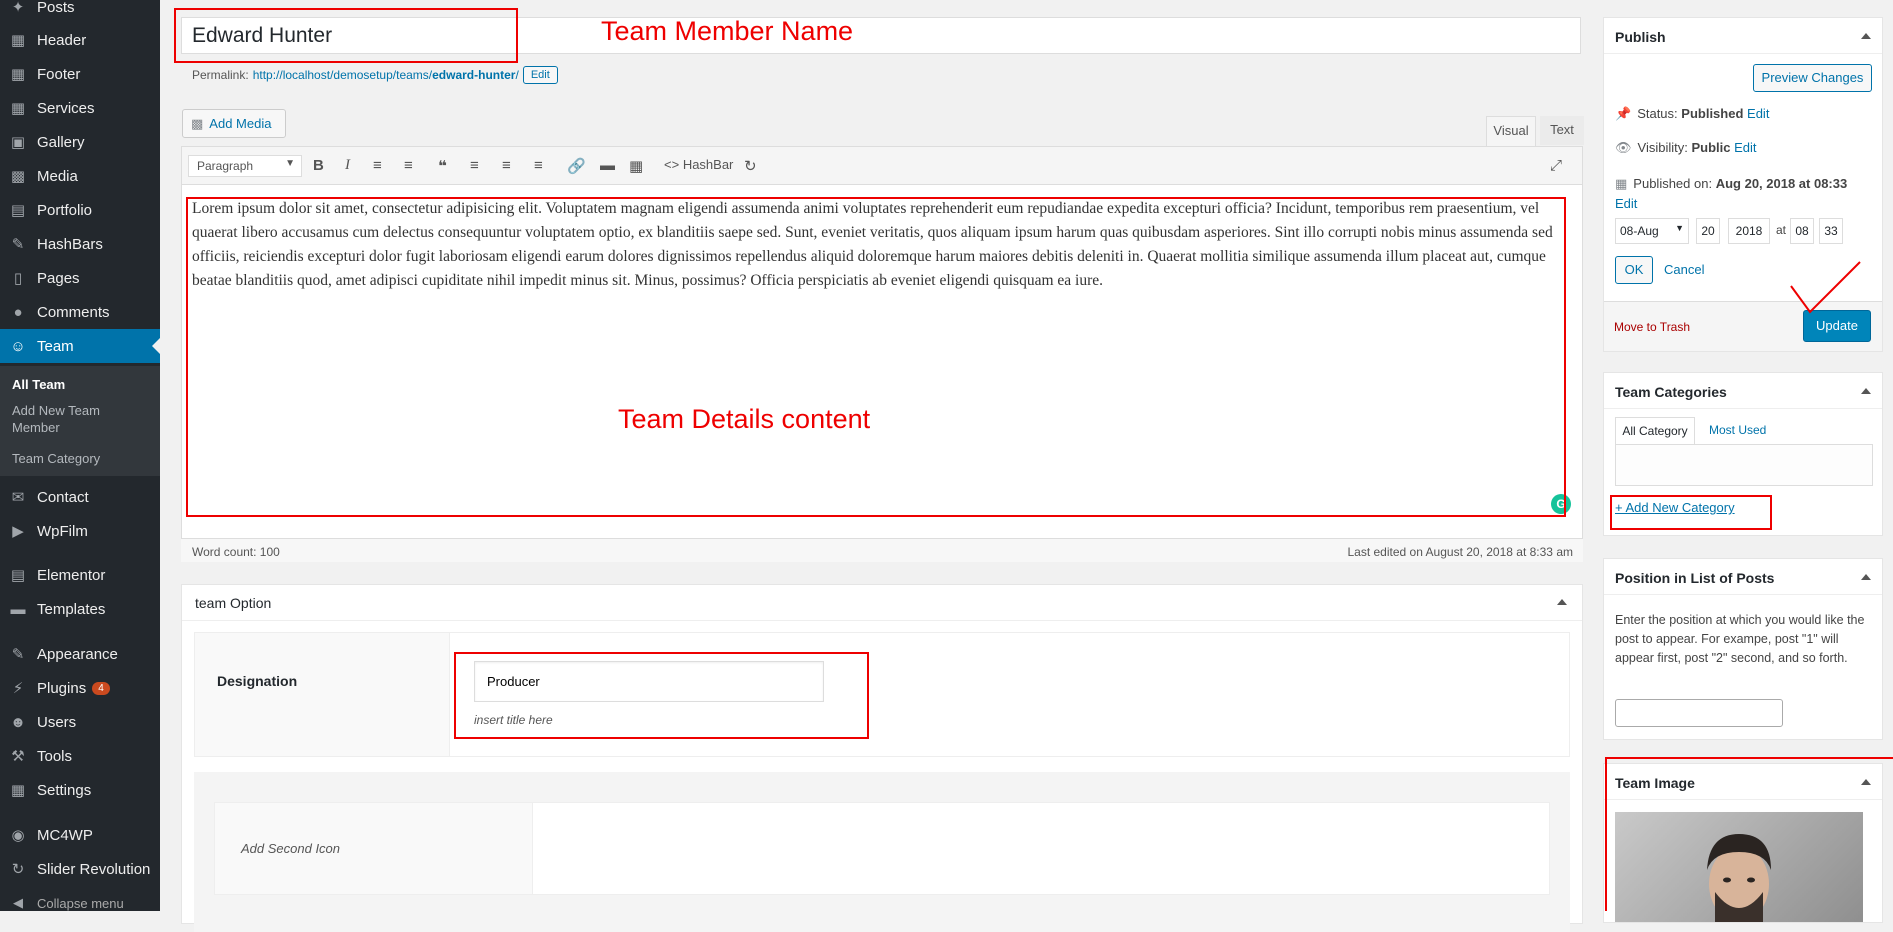  Describe the element at coordinates (1691, 512) in the screenshot. I see `annotation-add-category-box` at that location.